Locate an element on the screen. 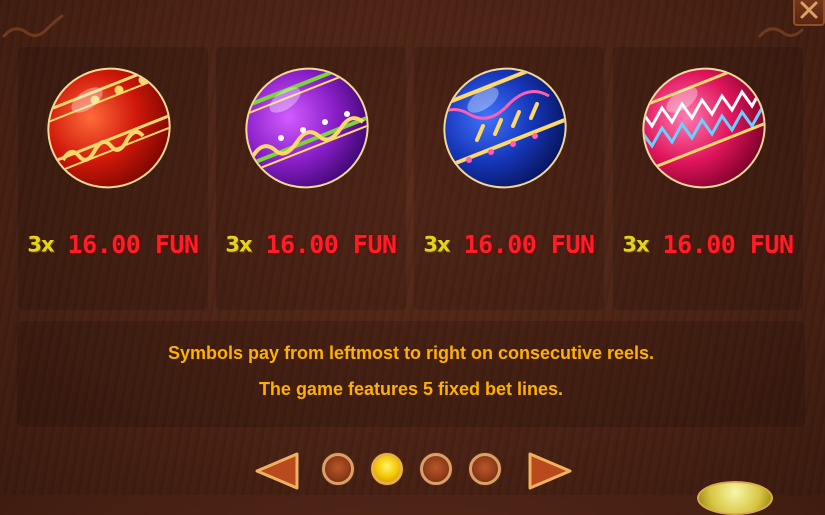  close-icon is located at coordinates (809, 10).